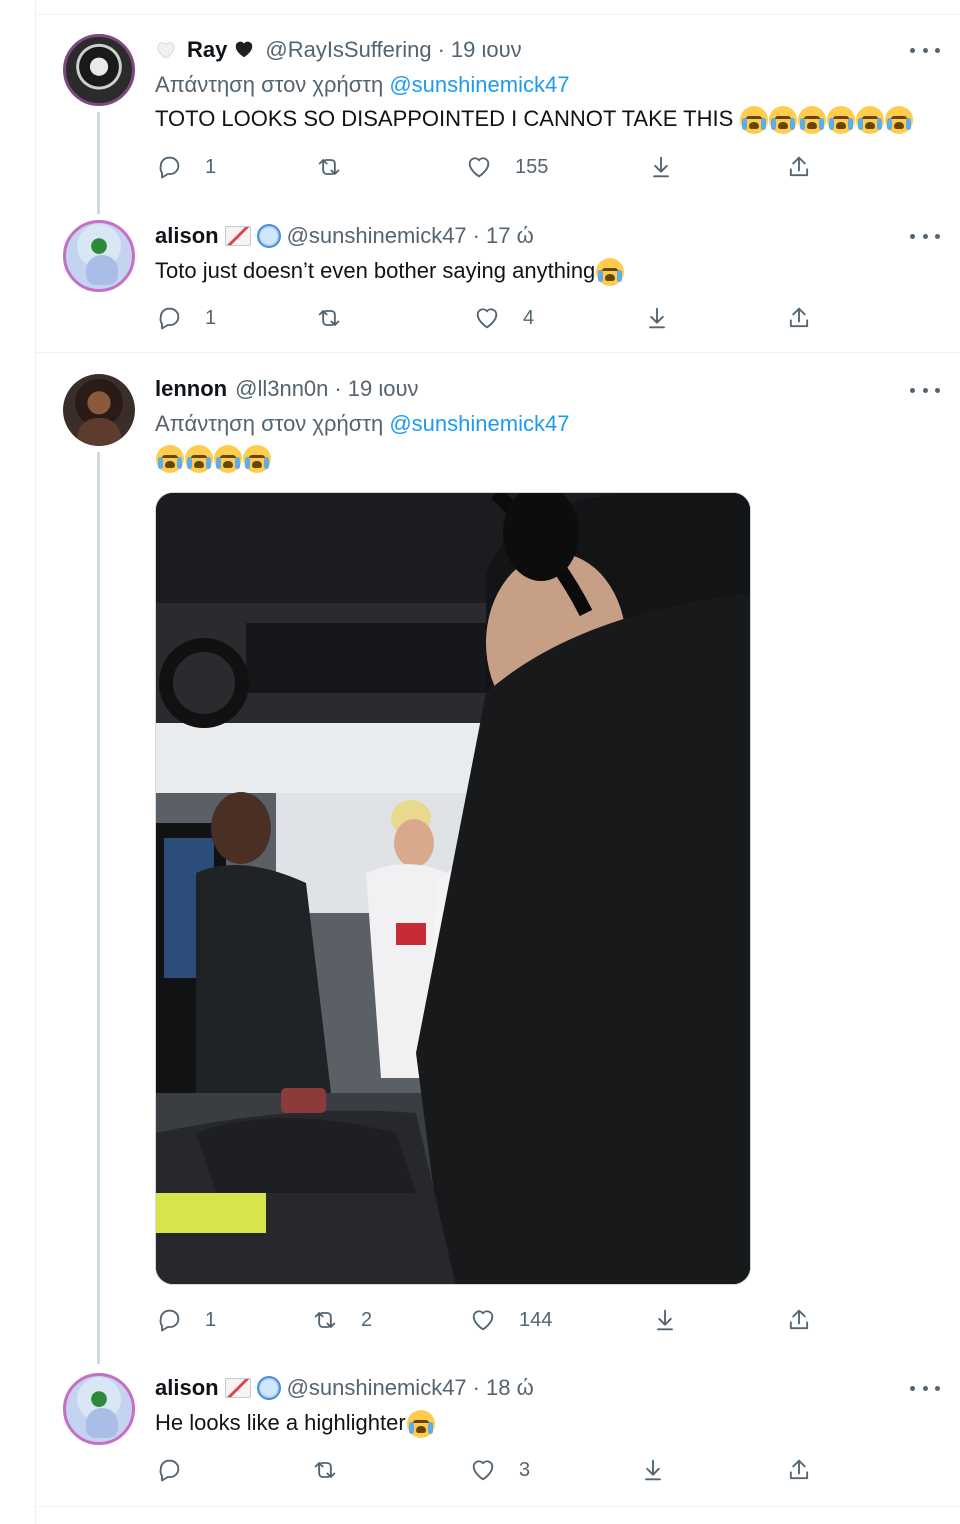  What do you see at coordinates (503, 318) in the screenshot?
I see `like-button: 4` at bounding box center [503, 318].